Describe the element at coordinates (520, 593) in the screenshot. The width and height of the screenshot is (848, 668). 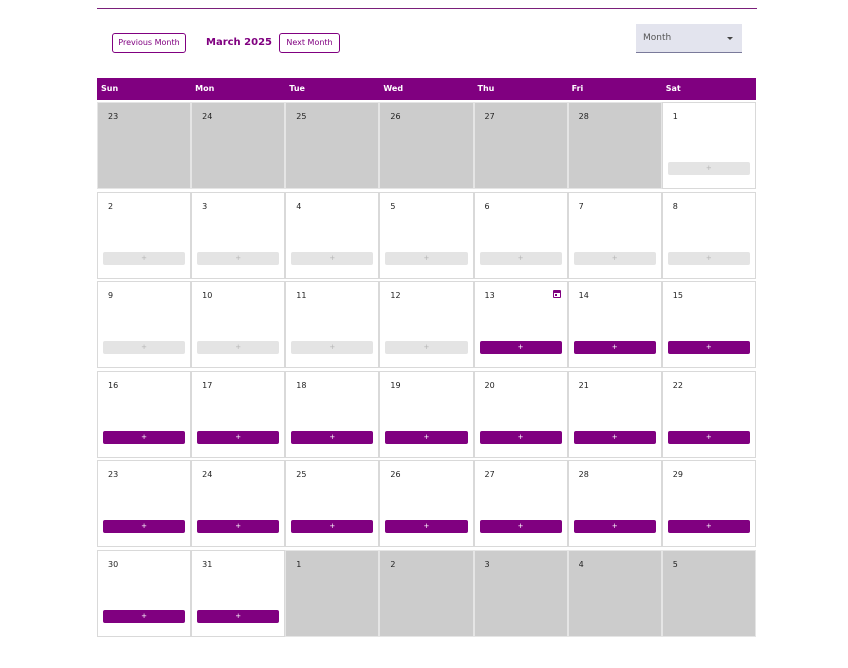
I see `calendar-day-outside-month: 3` at that location.